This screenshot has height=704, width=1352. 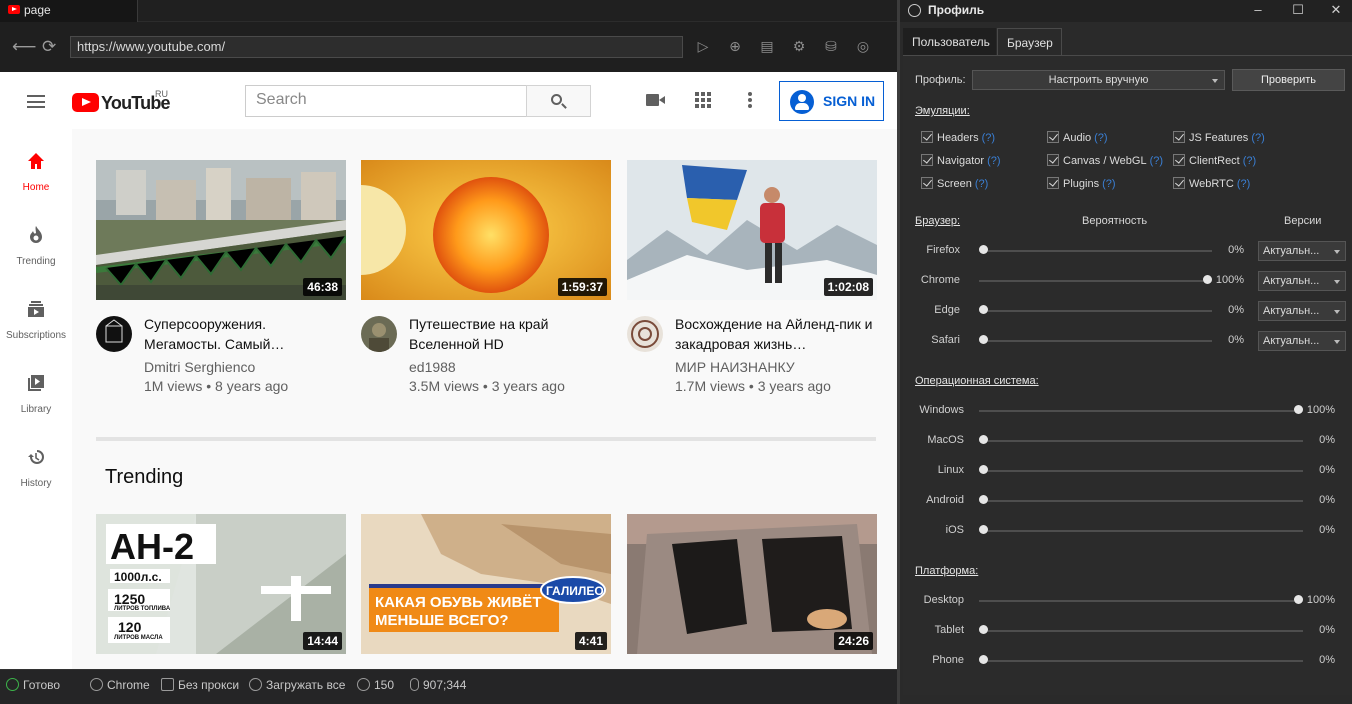 What do you see at coordinates (1214, 160) in the screenshot?
I see `checkbox-clientrect: ClientRect (?)` at bounding box center [1214, 160].